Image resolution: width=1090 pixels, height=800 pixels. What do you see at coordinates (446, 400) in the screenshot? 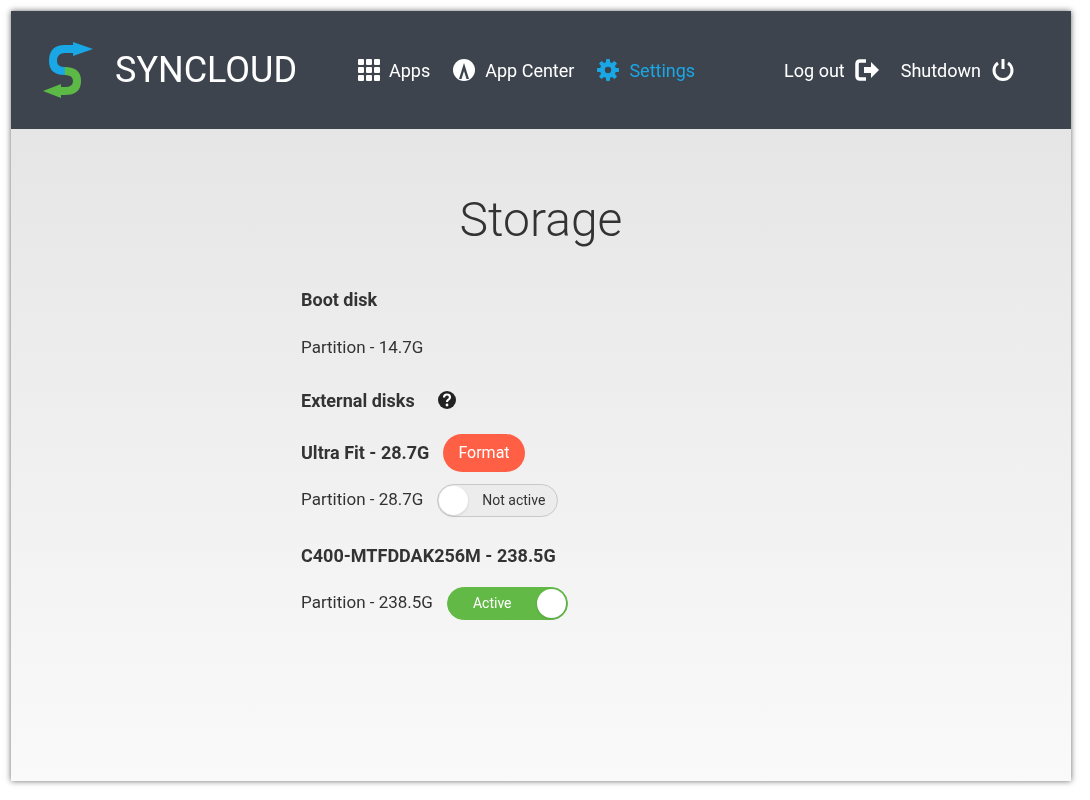
I see `help-icon` at bounding box center [446, 400].